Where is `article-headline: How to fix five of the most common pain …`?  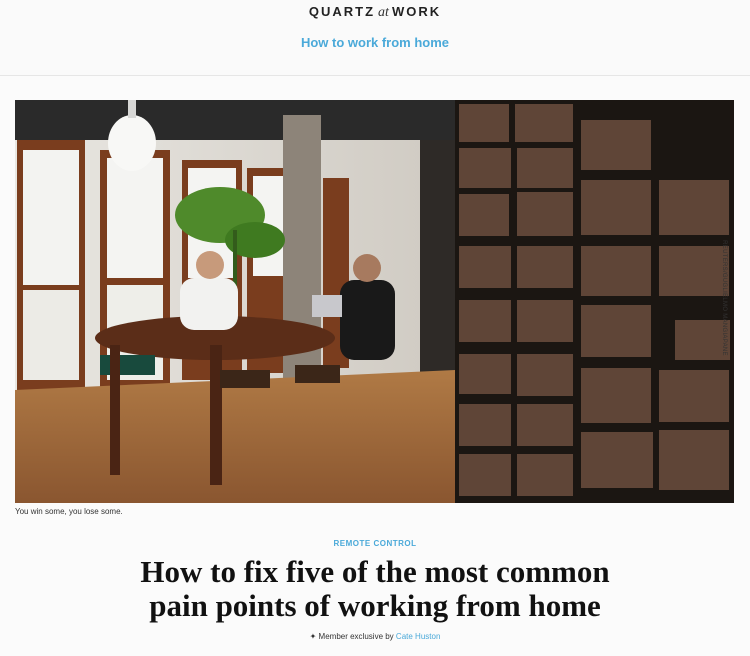 article-headline: How to fix five of the most common pain … is located at coordinates (375, 589).